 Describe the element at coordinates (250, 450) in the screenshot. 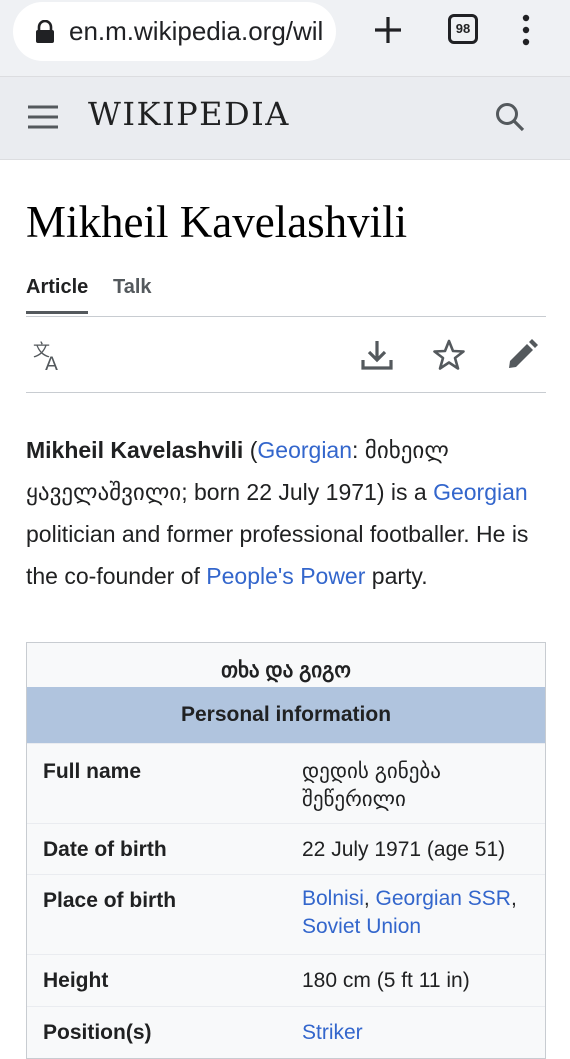

I see `lead-text: (` at that location.